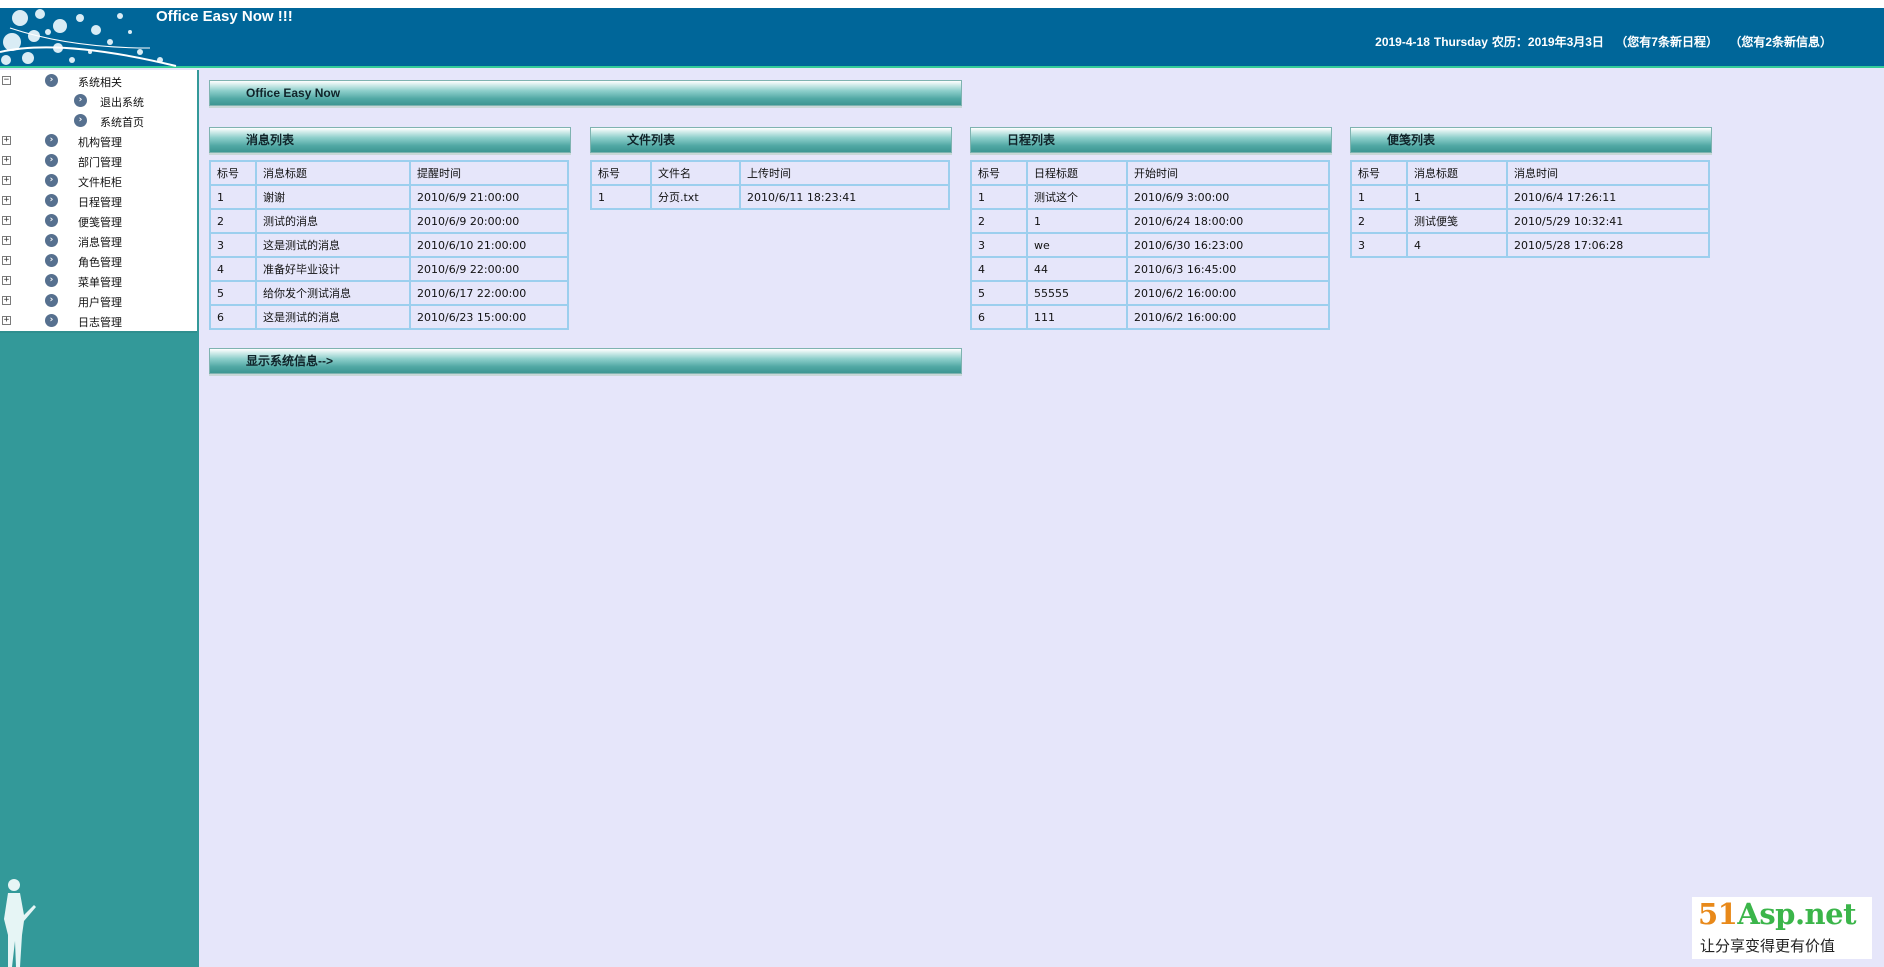 The width and height of the screenshot is (1884, 967). I want to click on table-row: 5 给你发个测试消息 2010/6/17 22:00:00, so click(389, 293).